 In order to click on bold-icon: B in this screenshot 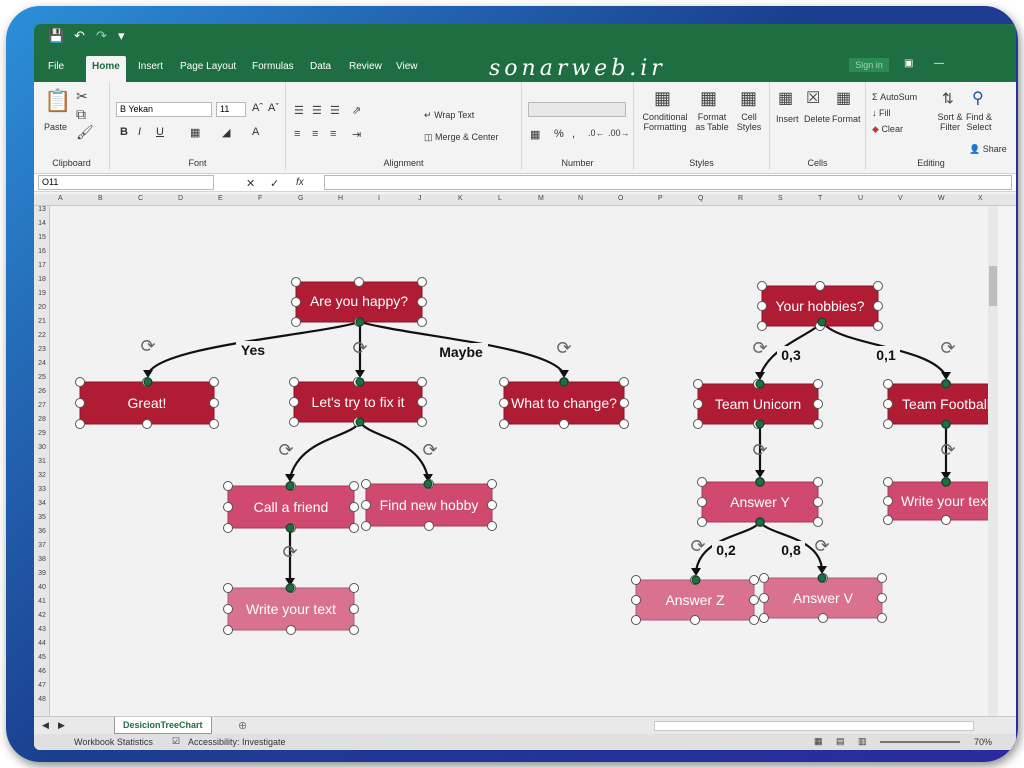, I will do `click(124, 132)`.